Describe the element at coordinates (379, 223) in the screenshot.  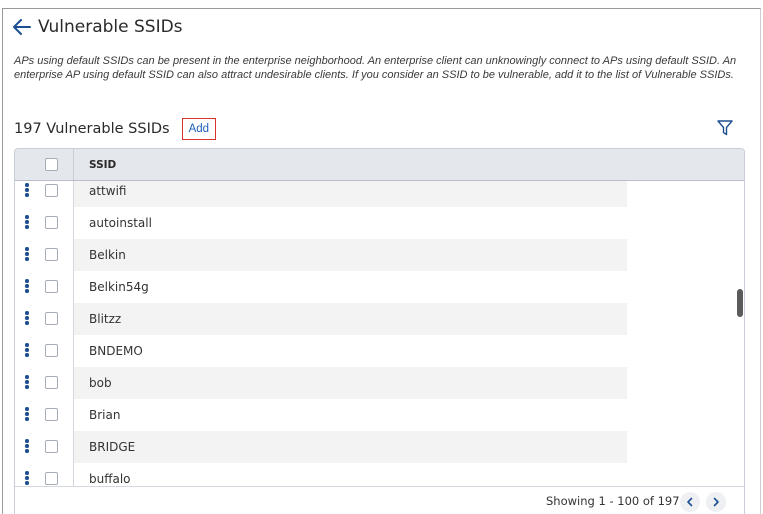
I see `table-row: autoinstall` at that location.